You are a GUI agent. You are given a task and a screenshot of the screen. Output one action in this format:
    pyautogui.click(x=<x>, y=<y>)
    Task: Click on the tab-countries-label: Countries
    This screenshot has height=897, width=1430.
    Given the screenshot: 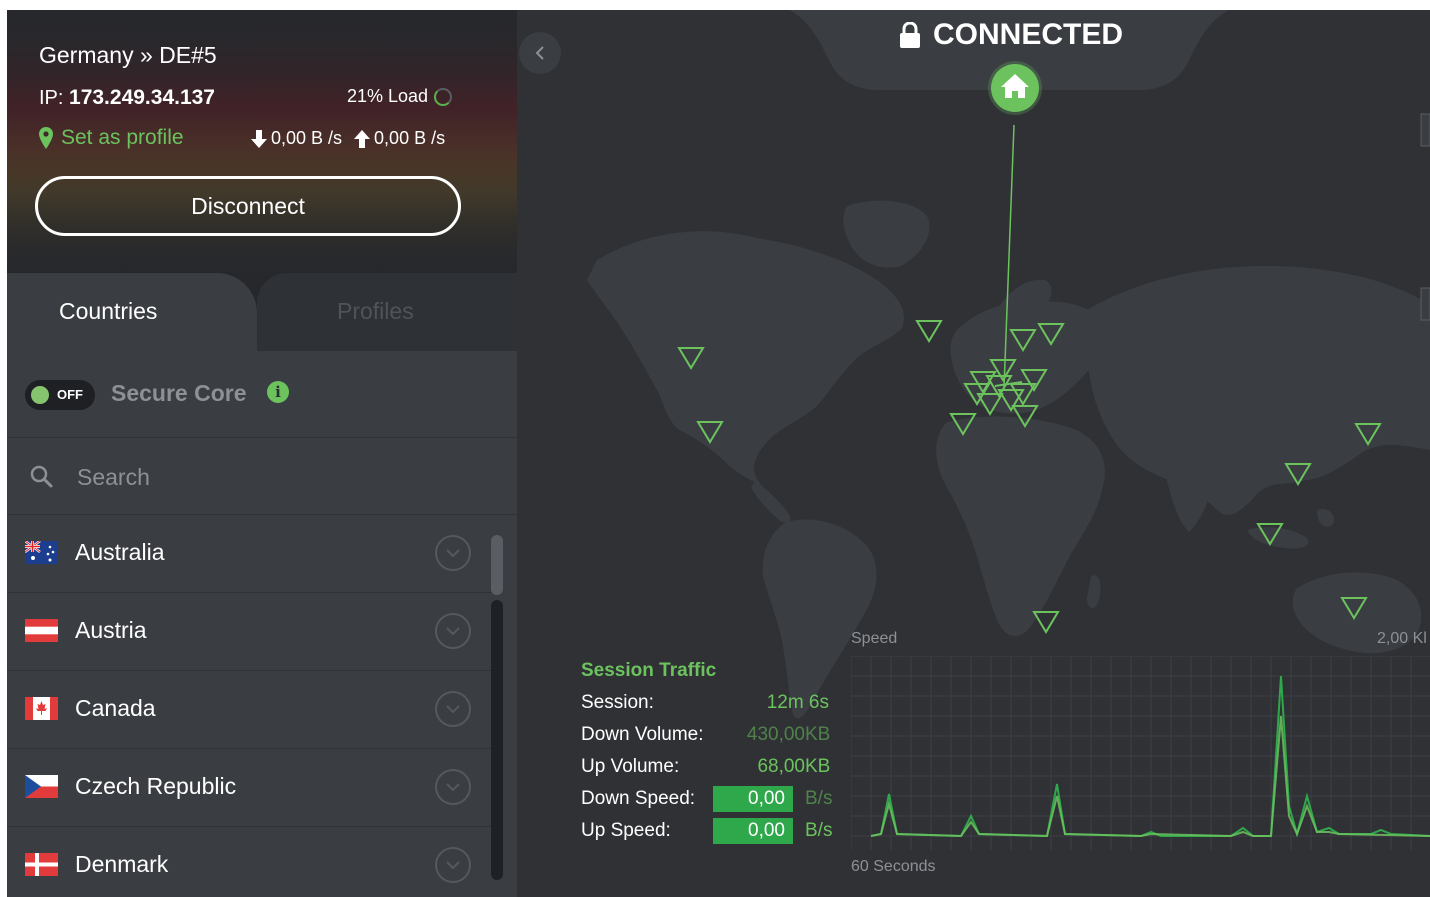 What is the action you would take?
    pyautogui.click(x=108, y=311)
    